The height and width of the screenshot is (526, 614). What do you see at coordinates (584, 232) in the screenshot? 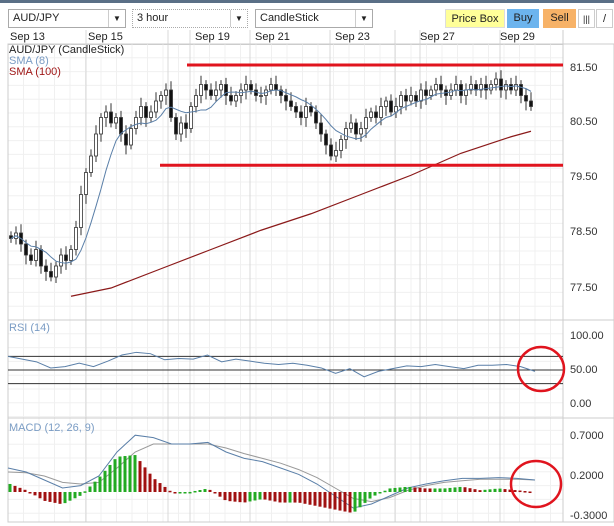
I see `price-tick: 78.50` at bounding box center [584, 232].